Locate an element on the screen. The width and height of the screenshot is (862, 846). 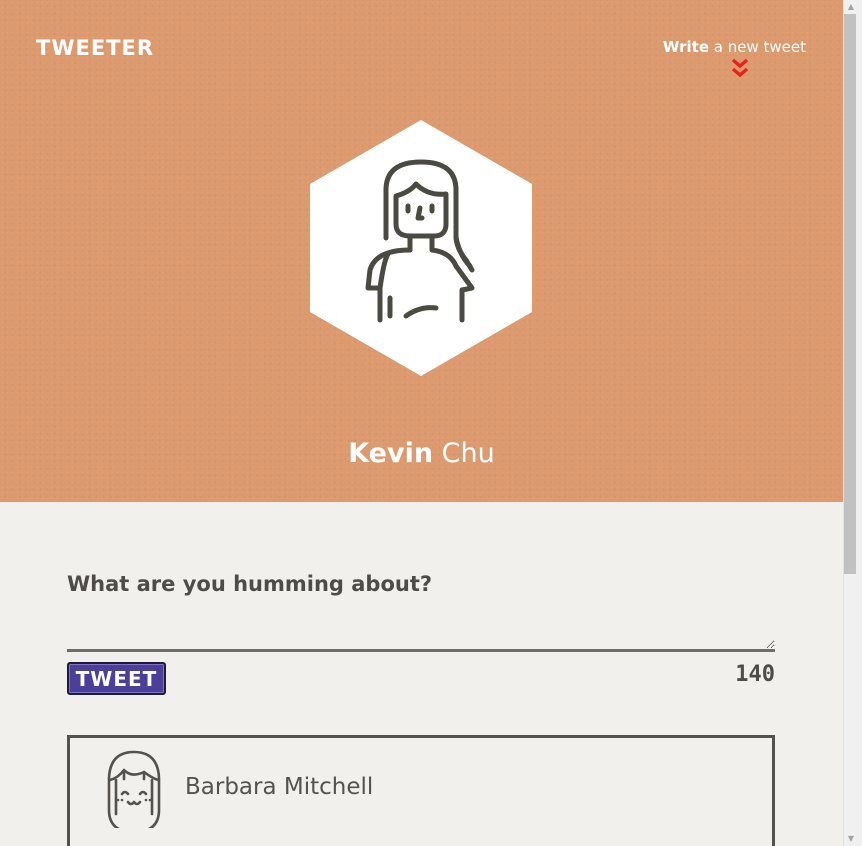
profile-name: Kevin Chu is located at coordinates (421, 453).